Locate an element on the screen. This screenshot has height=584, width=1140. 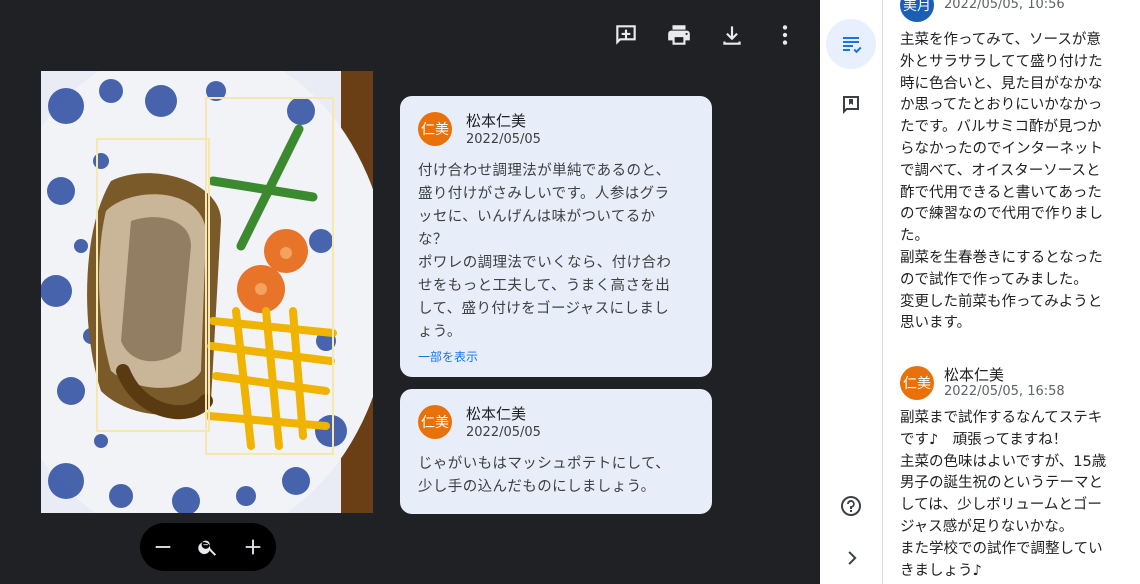
help-icon is located at coordinates (851, 506).